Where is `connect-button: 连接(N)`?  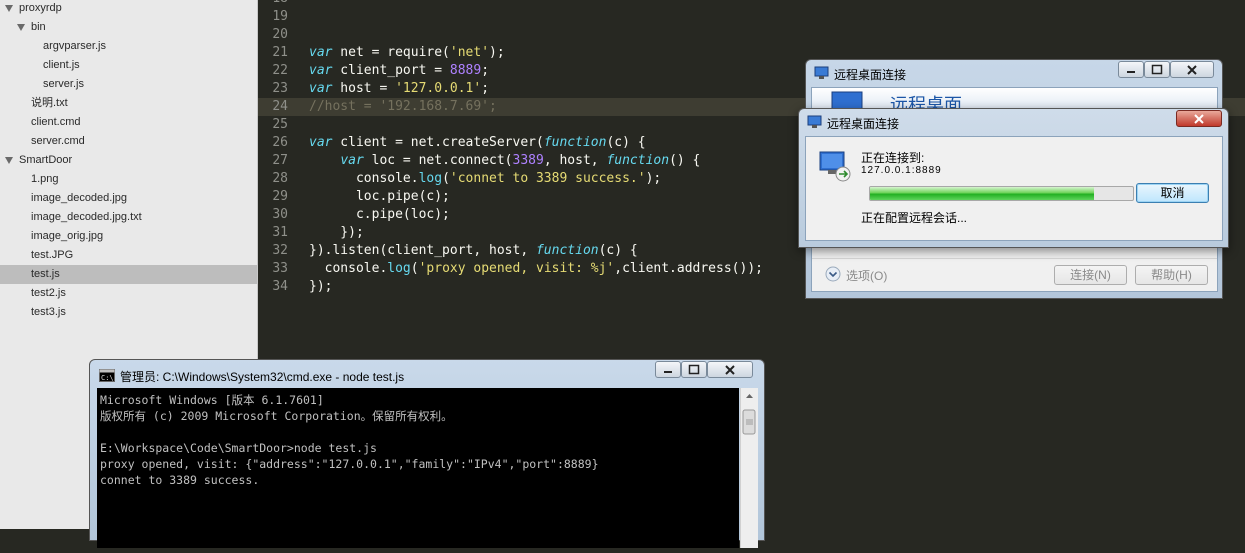
connect-button: 连接(N) is located at coordinates (1090, 275).